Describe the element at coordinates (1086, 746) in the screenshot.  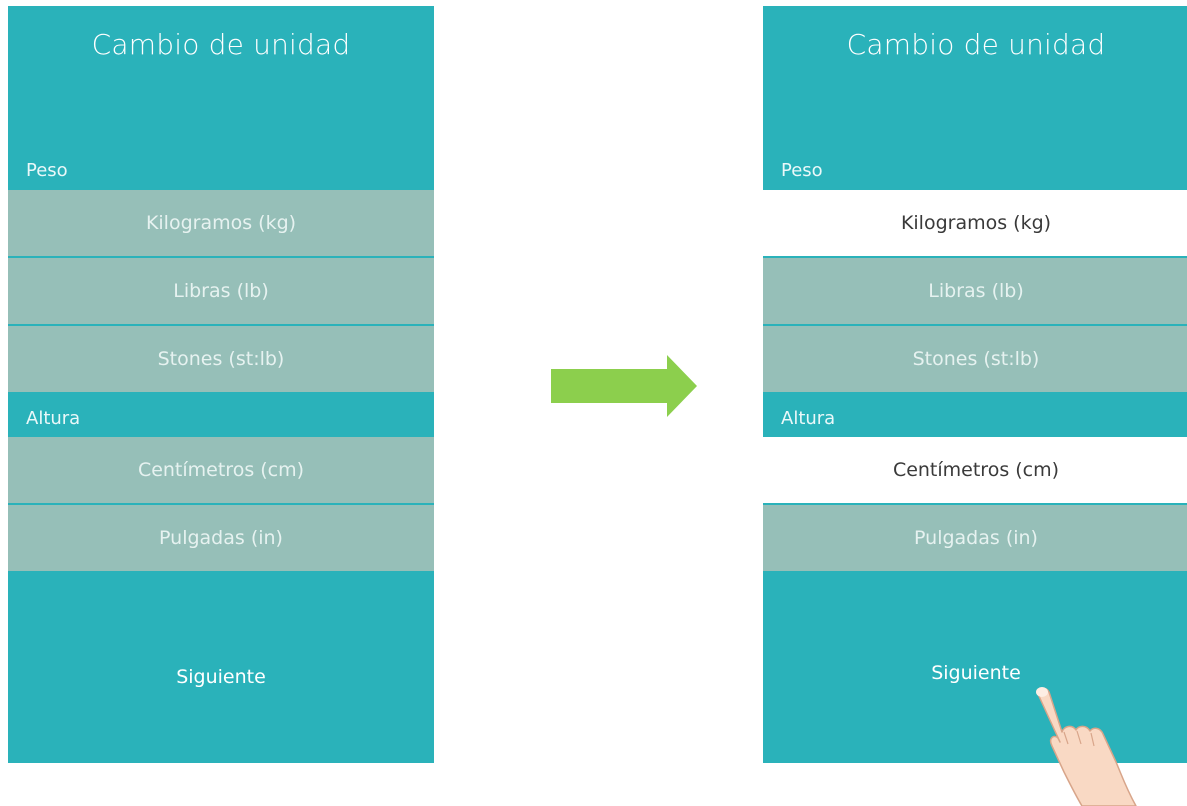
I see `pointing-hand-icon` at that location.